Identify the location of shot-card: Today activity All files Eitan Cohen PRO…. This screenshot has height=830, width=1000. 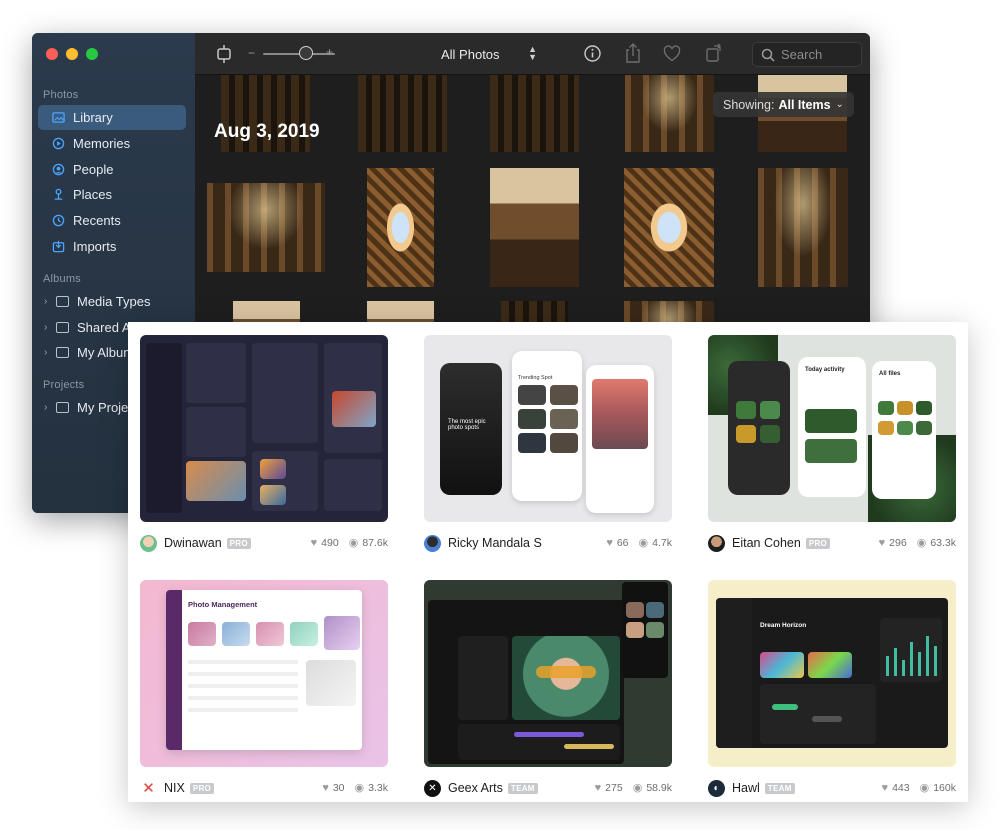
(832, 446).